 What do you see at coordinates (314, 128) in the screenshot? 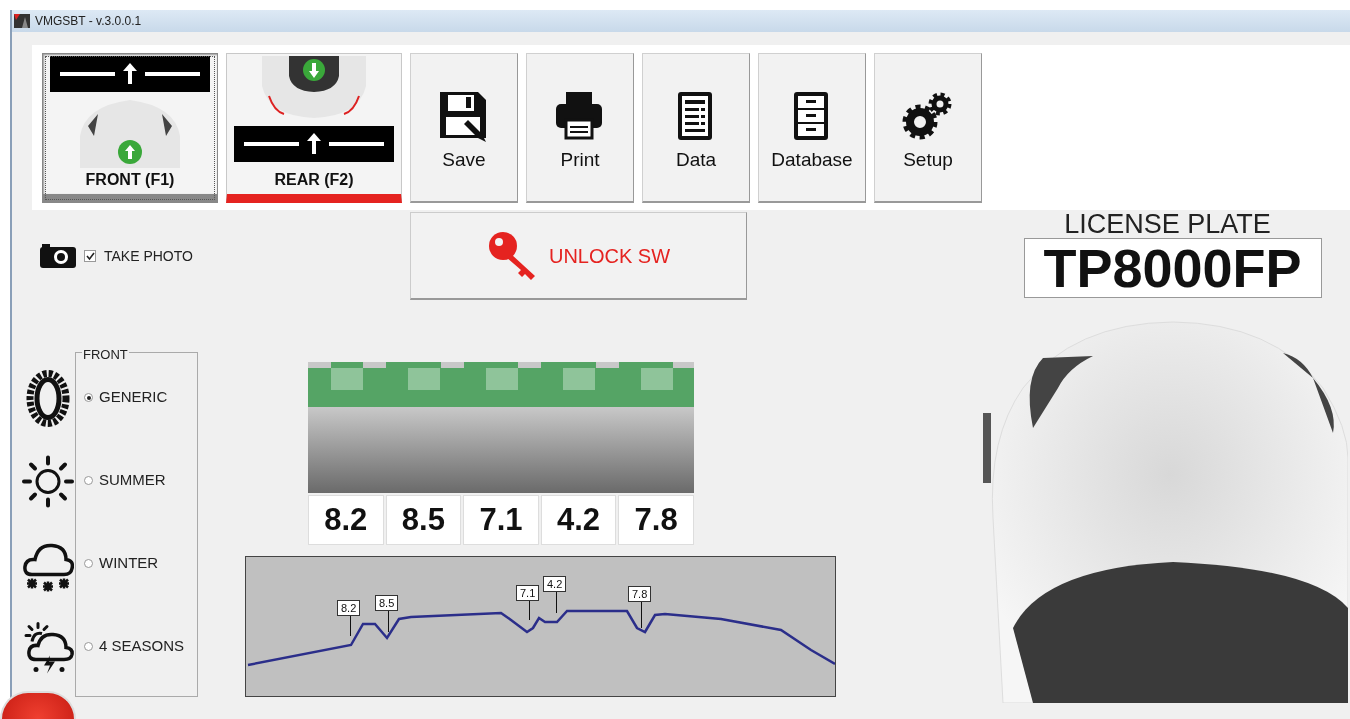
I see `axle-tab: REAR (F2)` at bounding box center [314, 128].